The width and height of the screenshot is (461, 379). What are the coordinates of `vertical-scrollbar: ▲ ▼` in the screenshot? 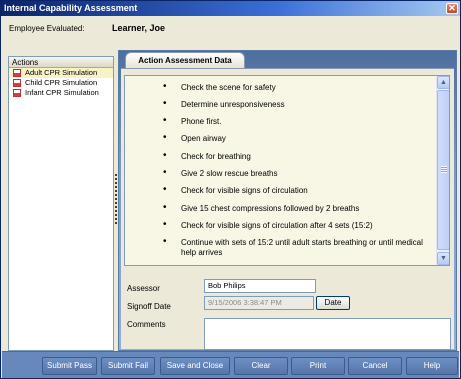 It's located at (442, 170).